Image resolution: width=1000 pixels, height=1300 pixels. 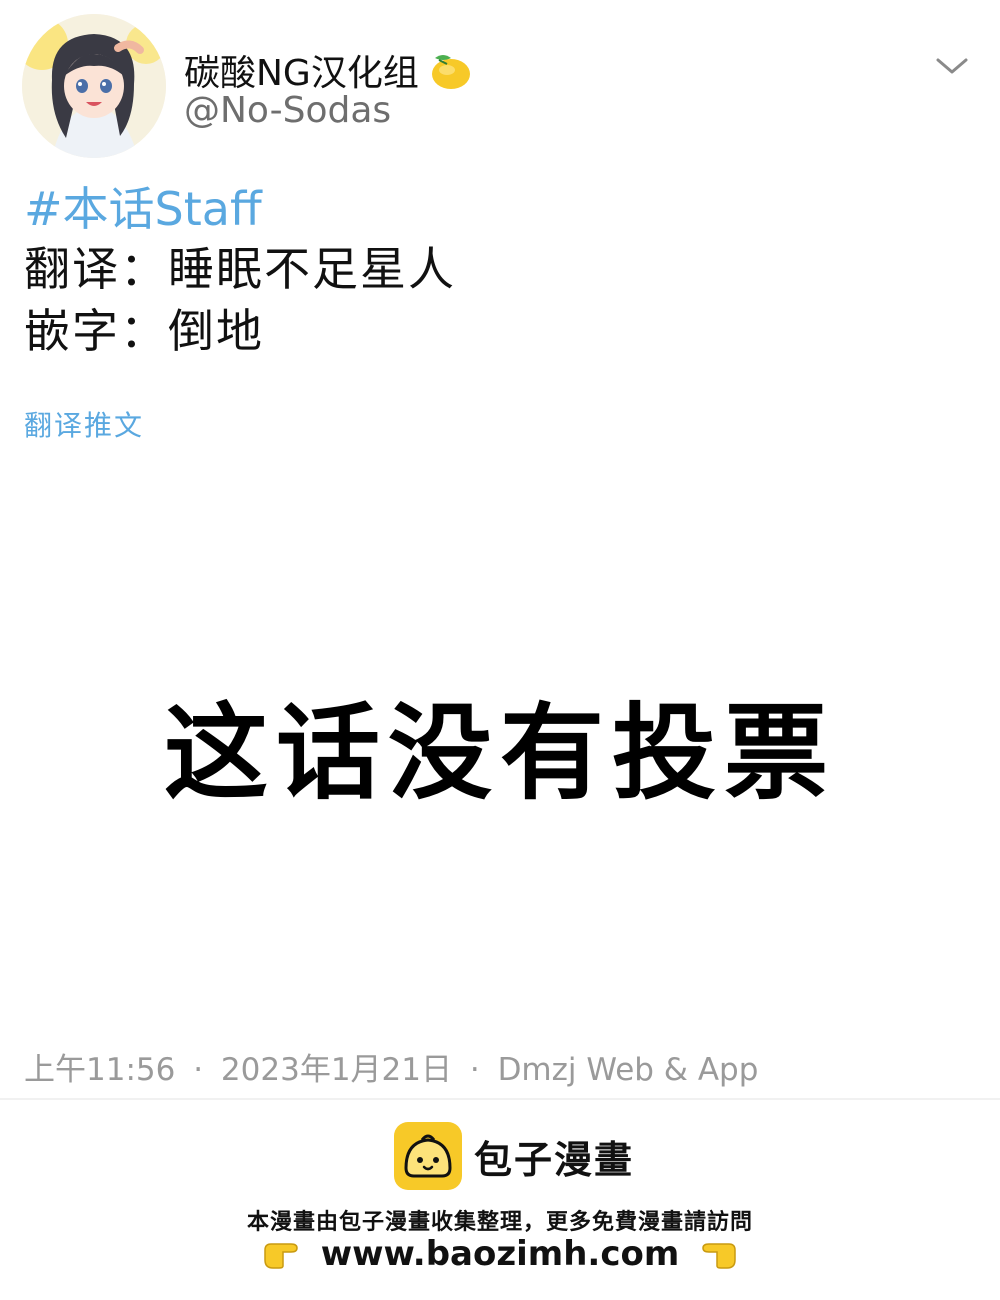 I want to click on pointing-left-hand-icon, so click(x=719, y=1256).